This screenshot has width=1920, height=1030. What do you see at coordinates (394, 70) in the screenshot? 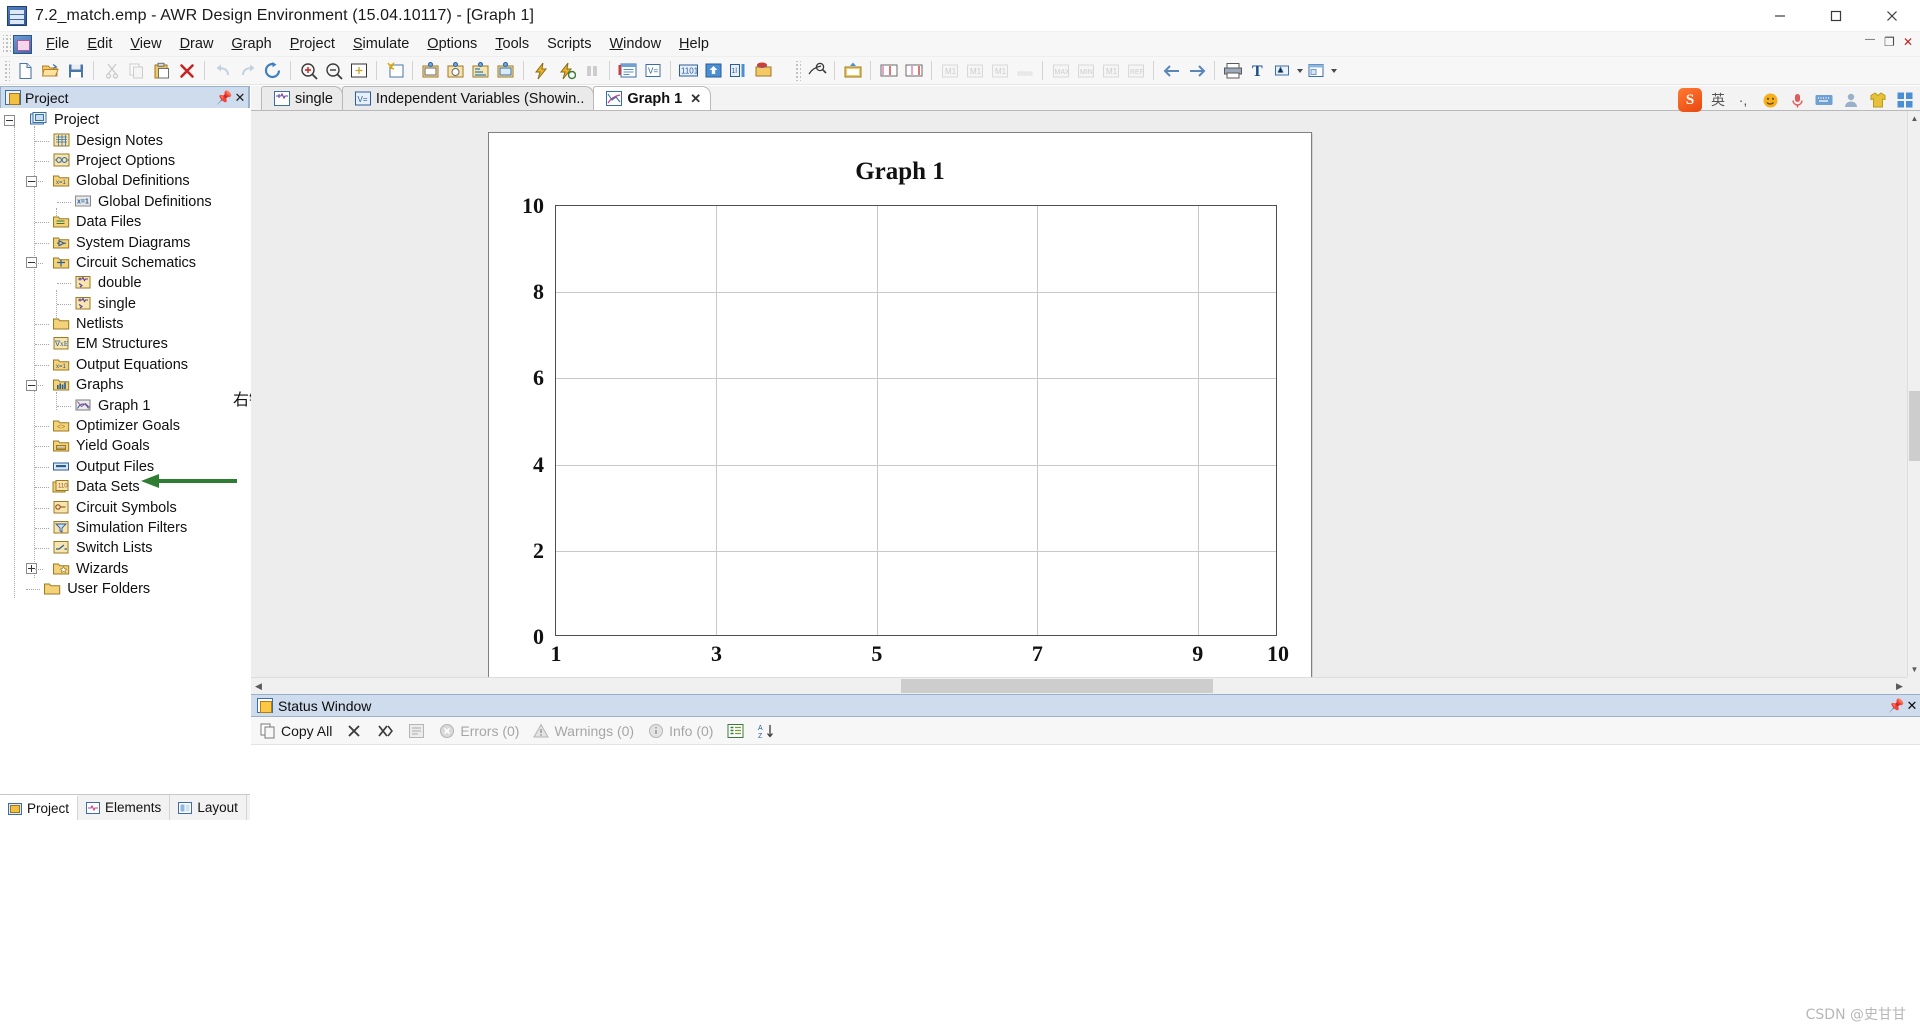
I see `new-graph-icon` at bounding box center [394, 70].